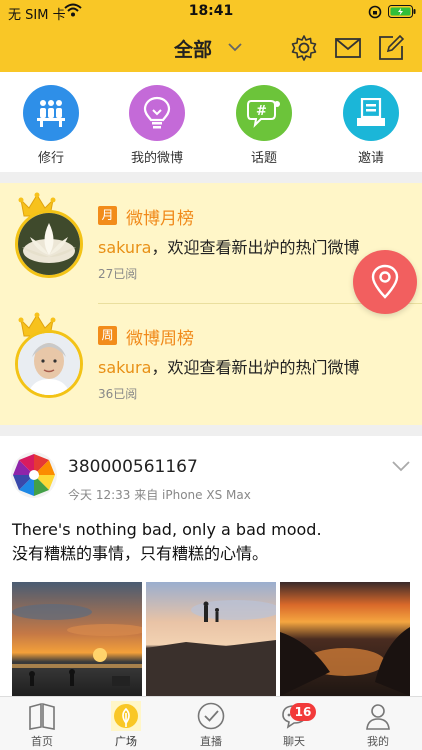  What do you see at coordinates (370, 158) in the screenshot?
I see `quick-action-label: 邀请` at bounding box center [370, 158].